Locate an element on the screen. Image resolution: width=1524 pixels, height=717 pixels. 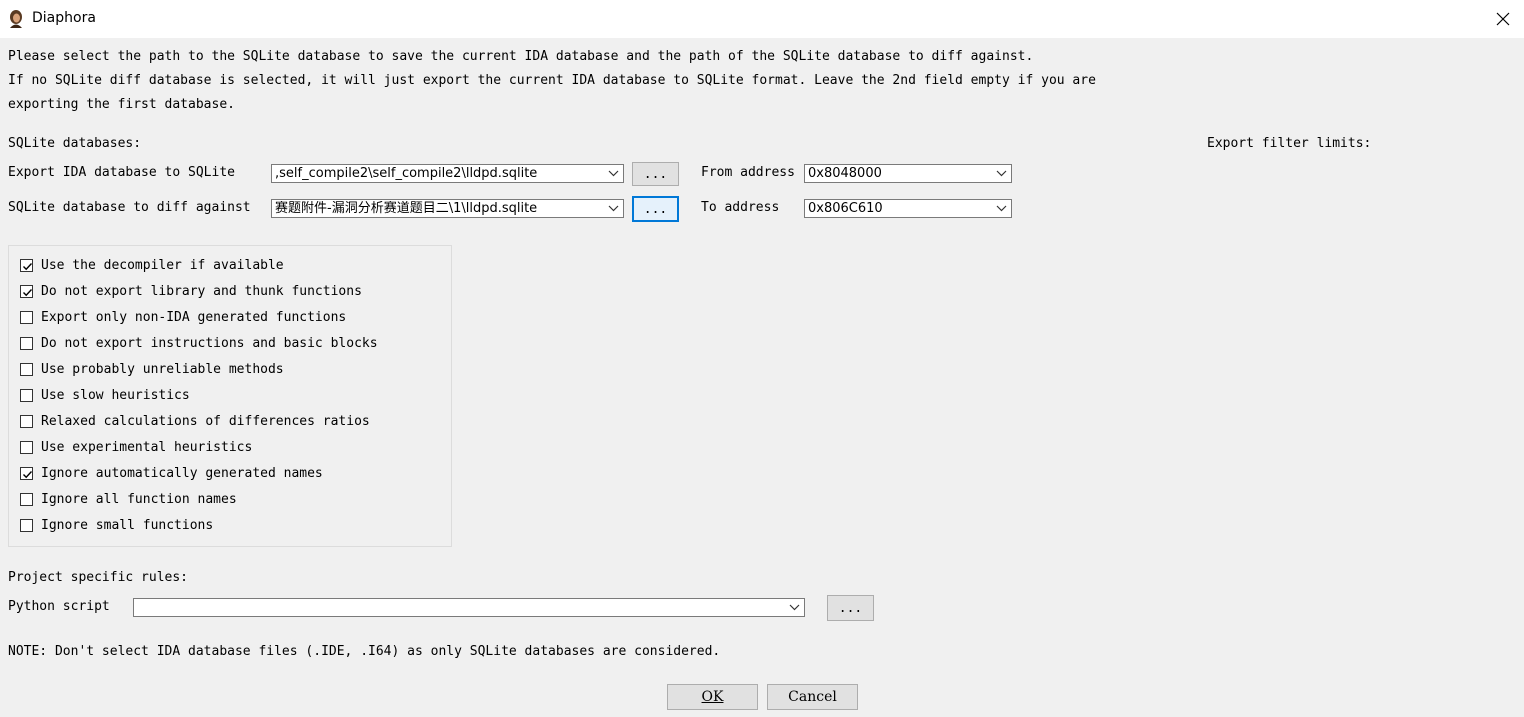
to-address-value: 0x806C610 is located at coordinates (845, 208).